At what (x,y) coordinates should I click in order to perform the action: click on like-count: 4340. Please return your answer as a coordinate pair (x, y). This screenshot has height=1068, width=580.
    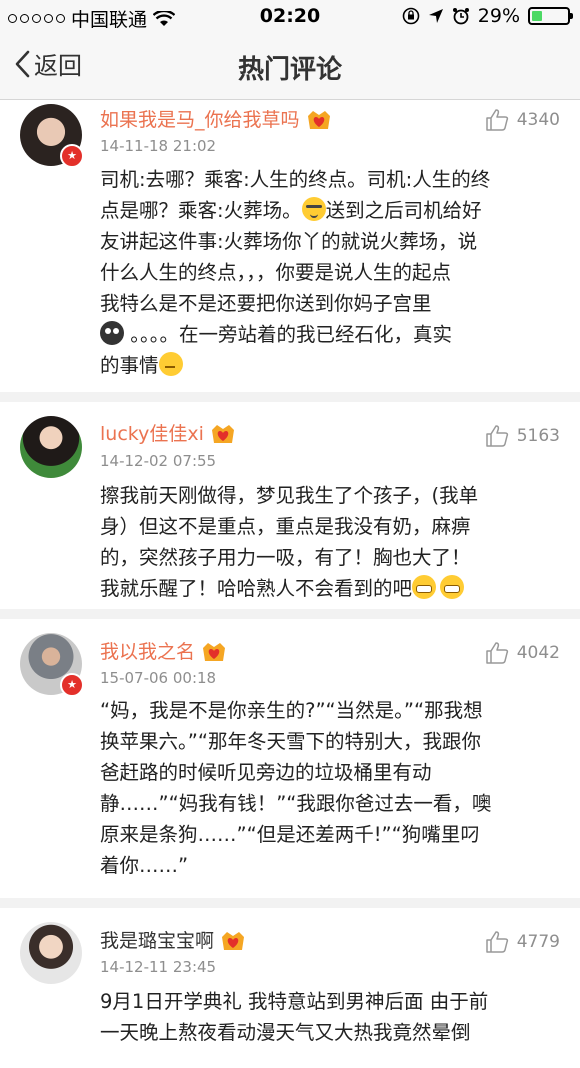
    Looking at the image, I should click on (538, 120).